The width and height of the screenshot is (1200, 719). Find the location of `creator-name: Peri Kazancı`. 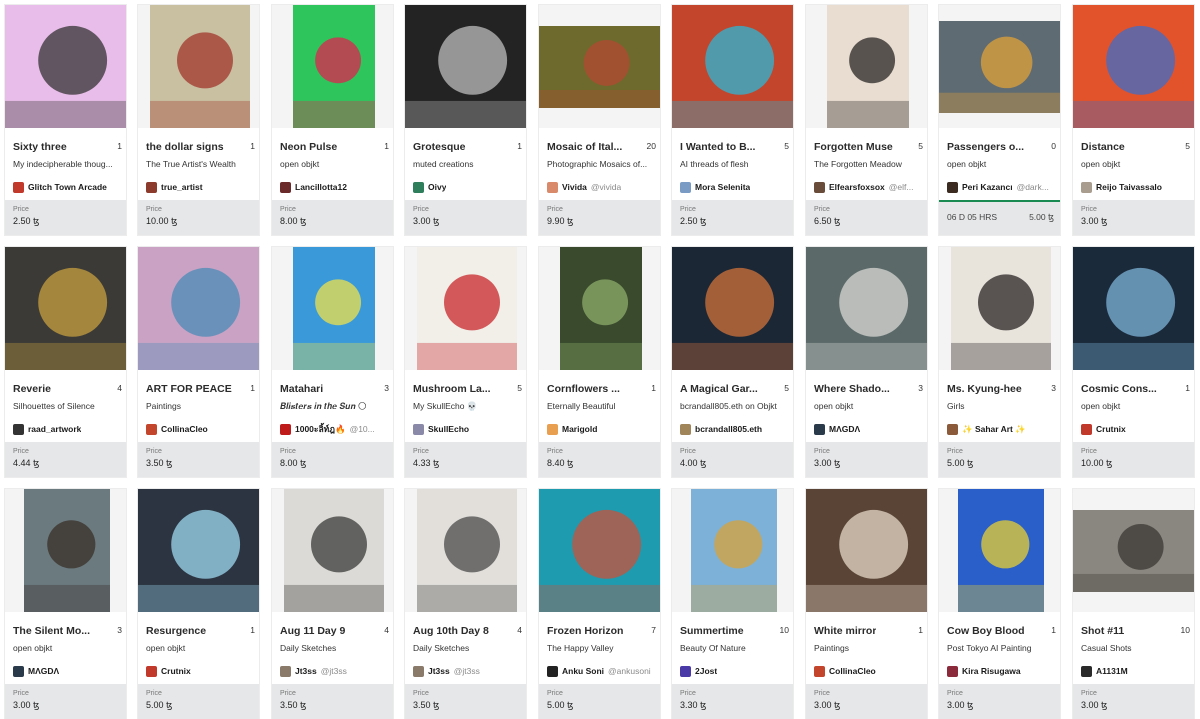

creator-name: Peri Kazancı is located at coordinates (987, 187).